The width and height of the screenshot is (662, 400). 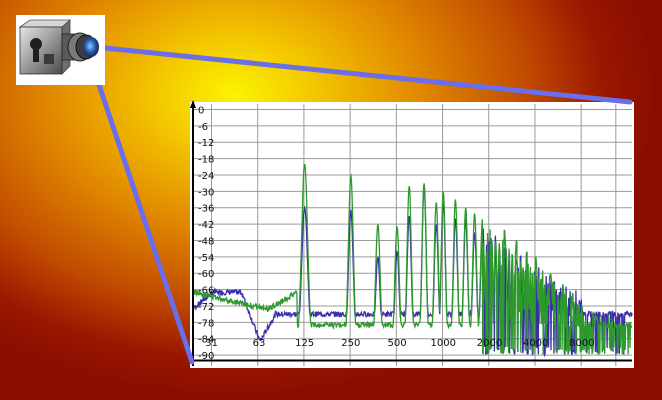 What do you see at coordinates (206, 209) in the screenshot?
I see `y-tick-label: -36` at bounding box center [206, 209].